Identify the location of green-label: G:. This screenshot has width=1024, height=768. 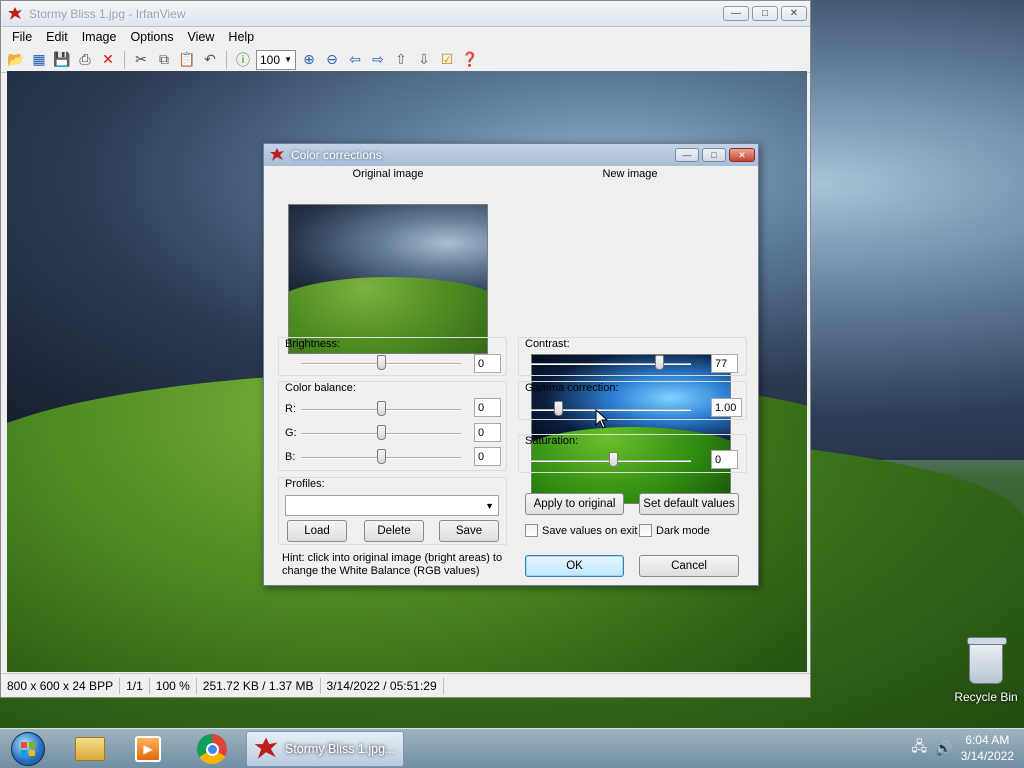
(291, 433).